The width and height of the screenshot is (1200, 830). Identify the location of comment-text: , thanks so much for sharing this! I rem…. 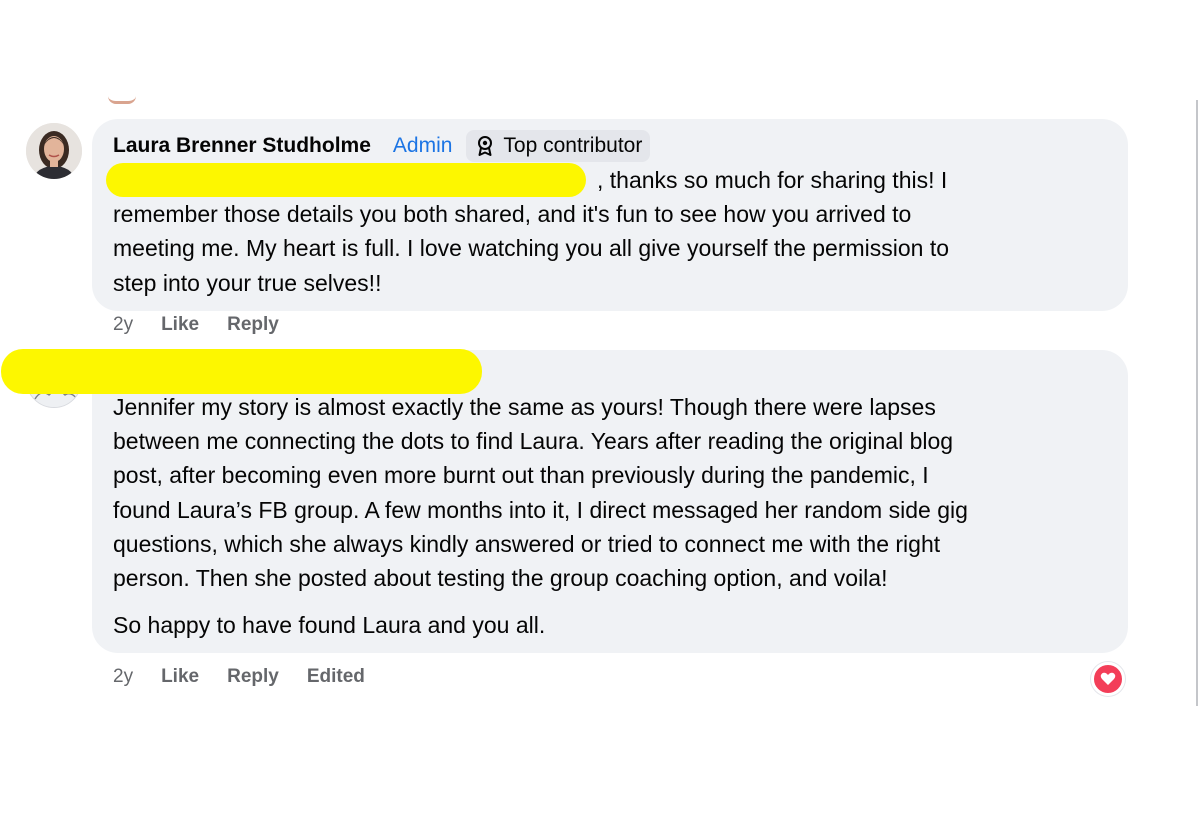
(531, 231).